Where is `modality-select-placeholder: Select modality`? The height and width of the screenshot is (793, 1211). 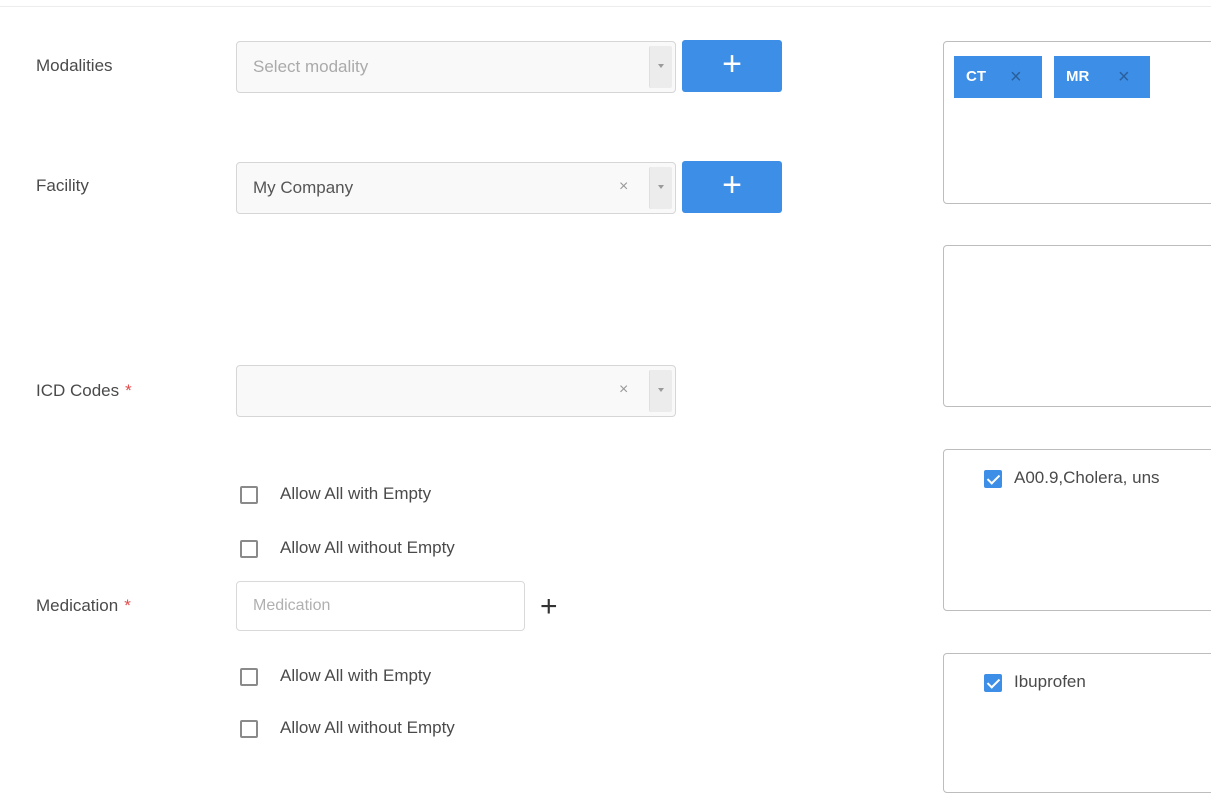
modality-select-placeholder: Select modality is located at coordinates (311, 66).